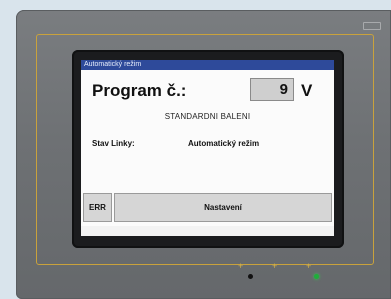 This screenshot has height=299, width=391. What do you see at coordinates (97, 207) in the screenshot?
I see `err-button: ERR` at bounding box center [97, 207].